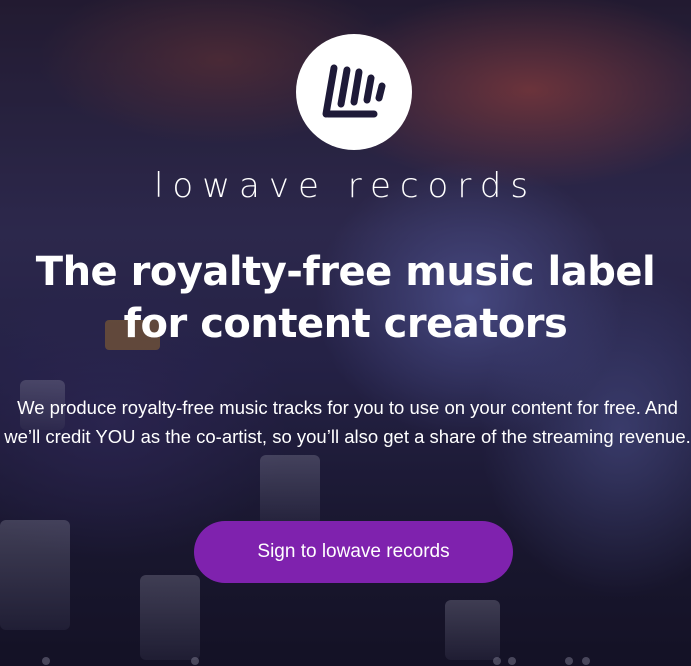 Image resolution: width=691 pixels, height=666 pixels. What do you see at coordinates (353, 552) in the screenshot?
I see `sign-up-button: Sign to lowave records` at bounding box center [353, 552].